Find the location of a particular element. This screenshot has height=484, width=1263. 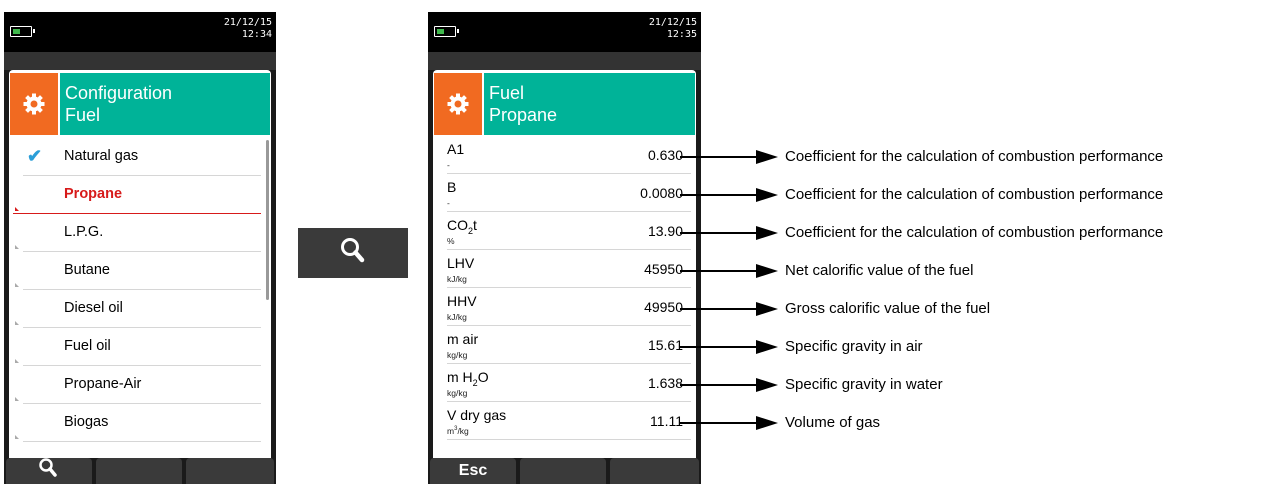

status-bar: 21/12/15 12:34 is located at coordinates (140, 32).